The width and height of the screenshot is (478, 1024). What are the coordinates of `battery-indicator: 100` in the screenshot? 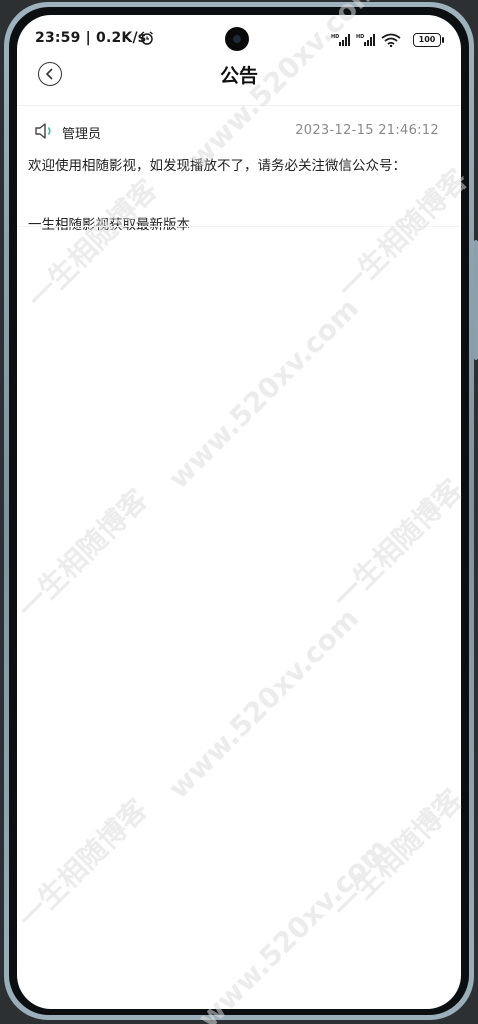 It's located at (428, 40).